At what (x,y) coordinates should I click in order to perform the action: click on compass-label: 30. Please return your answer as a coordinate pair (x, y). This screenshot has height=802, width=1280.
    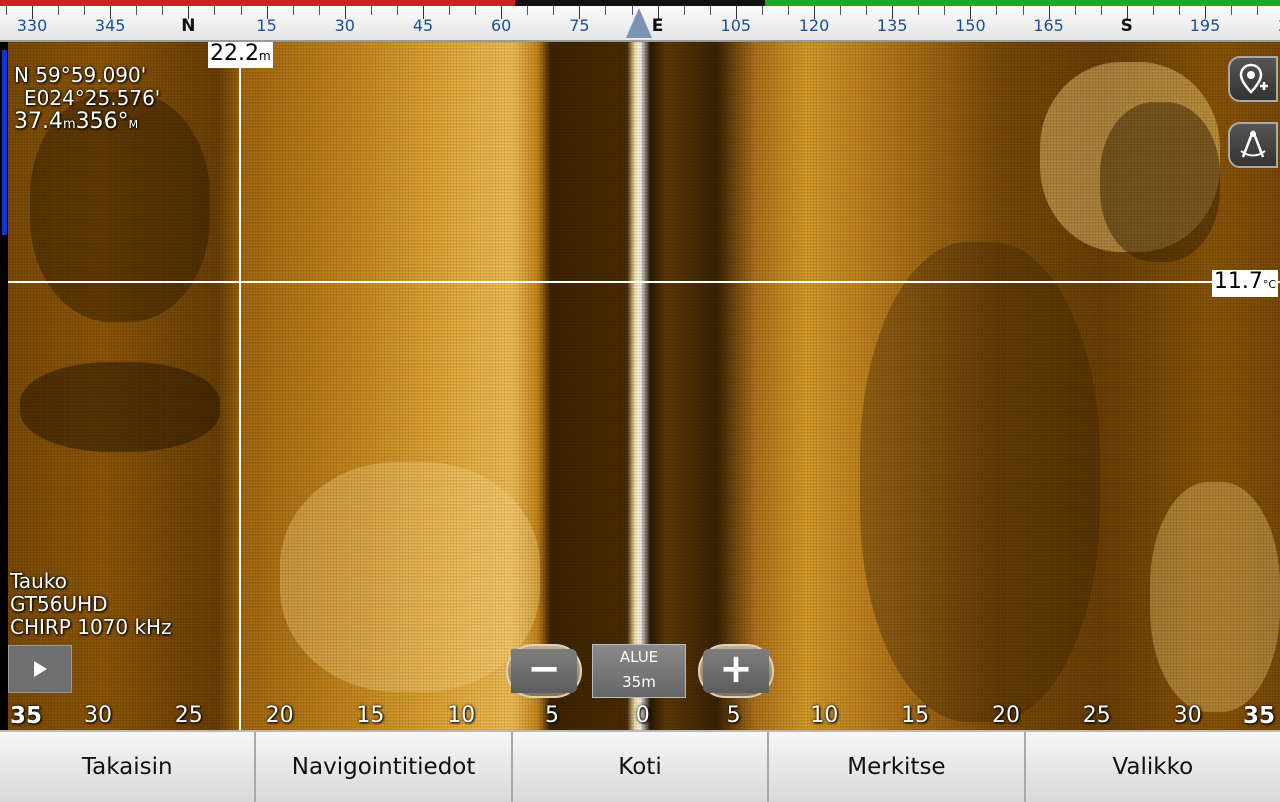
    Looking at the image, I should click on (344, 25).